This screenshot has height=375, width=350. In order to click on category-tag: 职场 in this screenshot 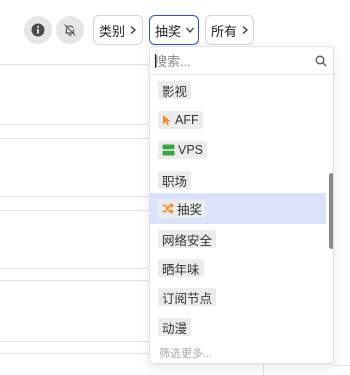, I will do `click(175, 180)`.